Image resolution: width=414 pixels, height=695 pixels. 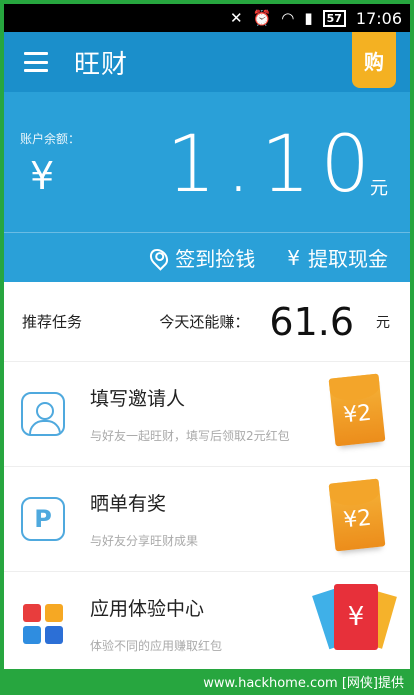 I want to click on balance-amount: 1.10, so click(x=273, y=165).